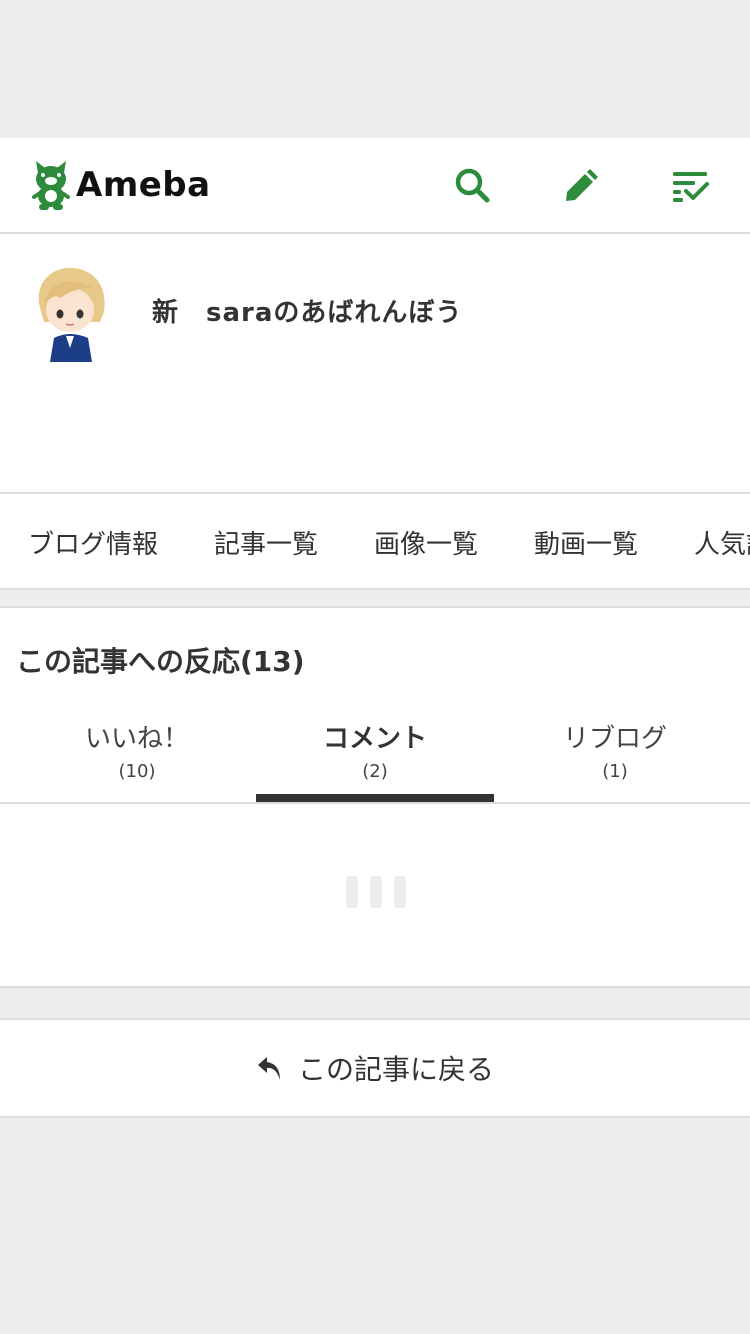  What do you see at coordinates (136, 739) in the screenshot?
I see `tab-likes-label: いいね！` at bounding box center [136, 739].